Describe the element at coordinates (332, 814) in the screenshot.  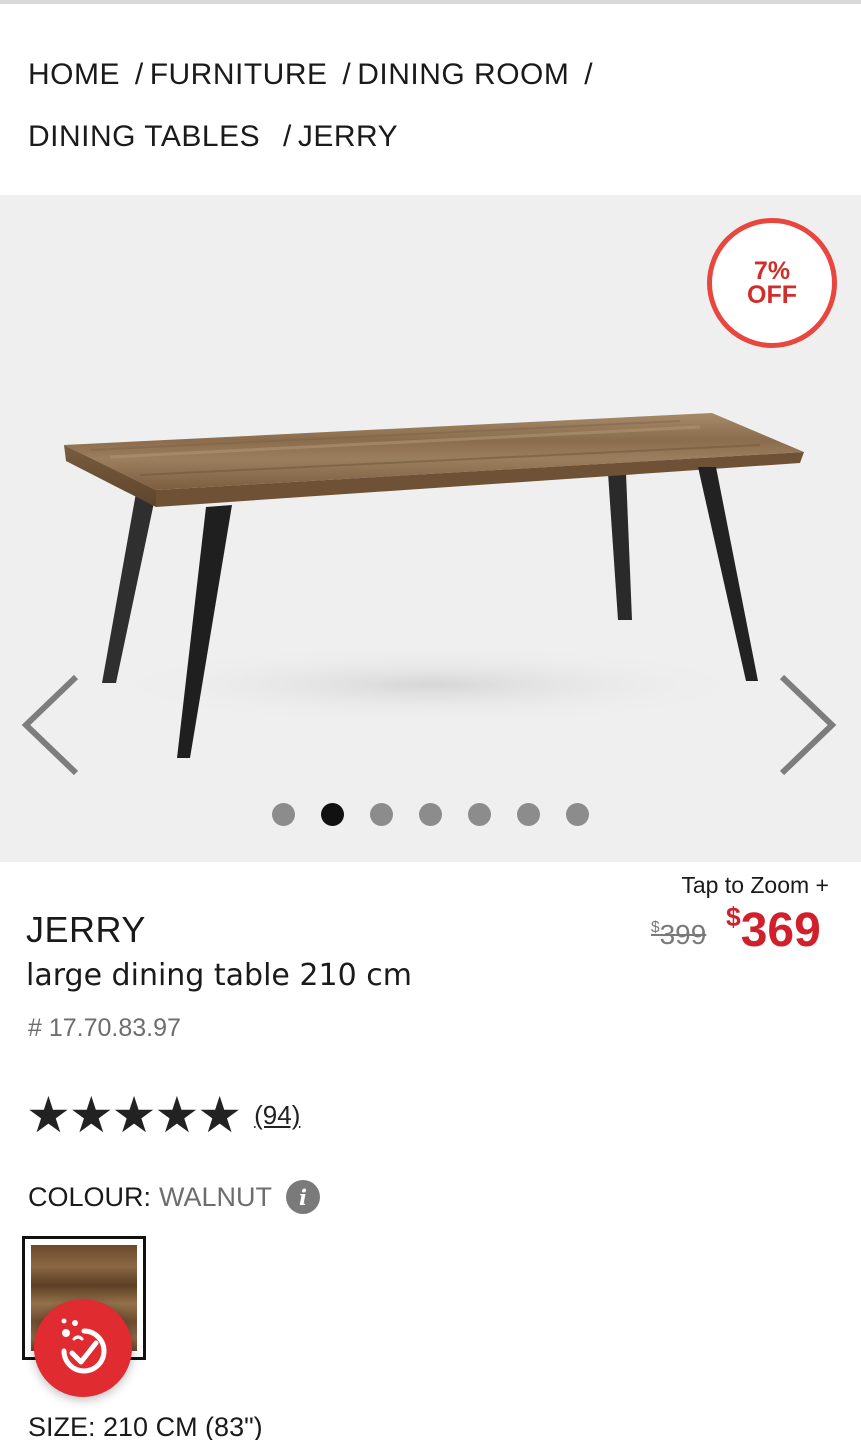
I see `gallery-dot-active` at that location.